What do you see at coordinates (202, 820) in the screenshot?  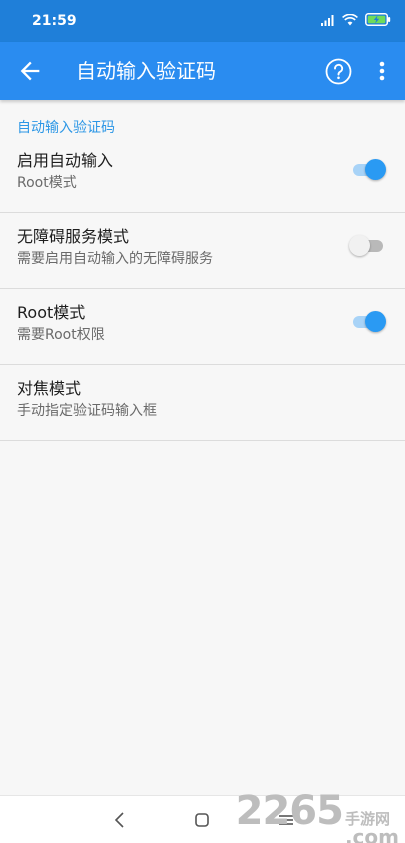 I see `nav-home-icon` at bounding box center [202, 820].